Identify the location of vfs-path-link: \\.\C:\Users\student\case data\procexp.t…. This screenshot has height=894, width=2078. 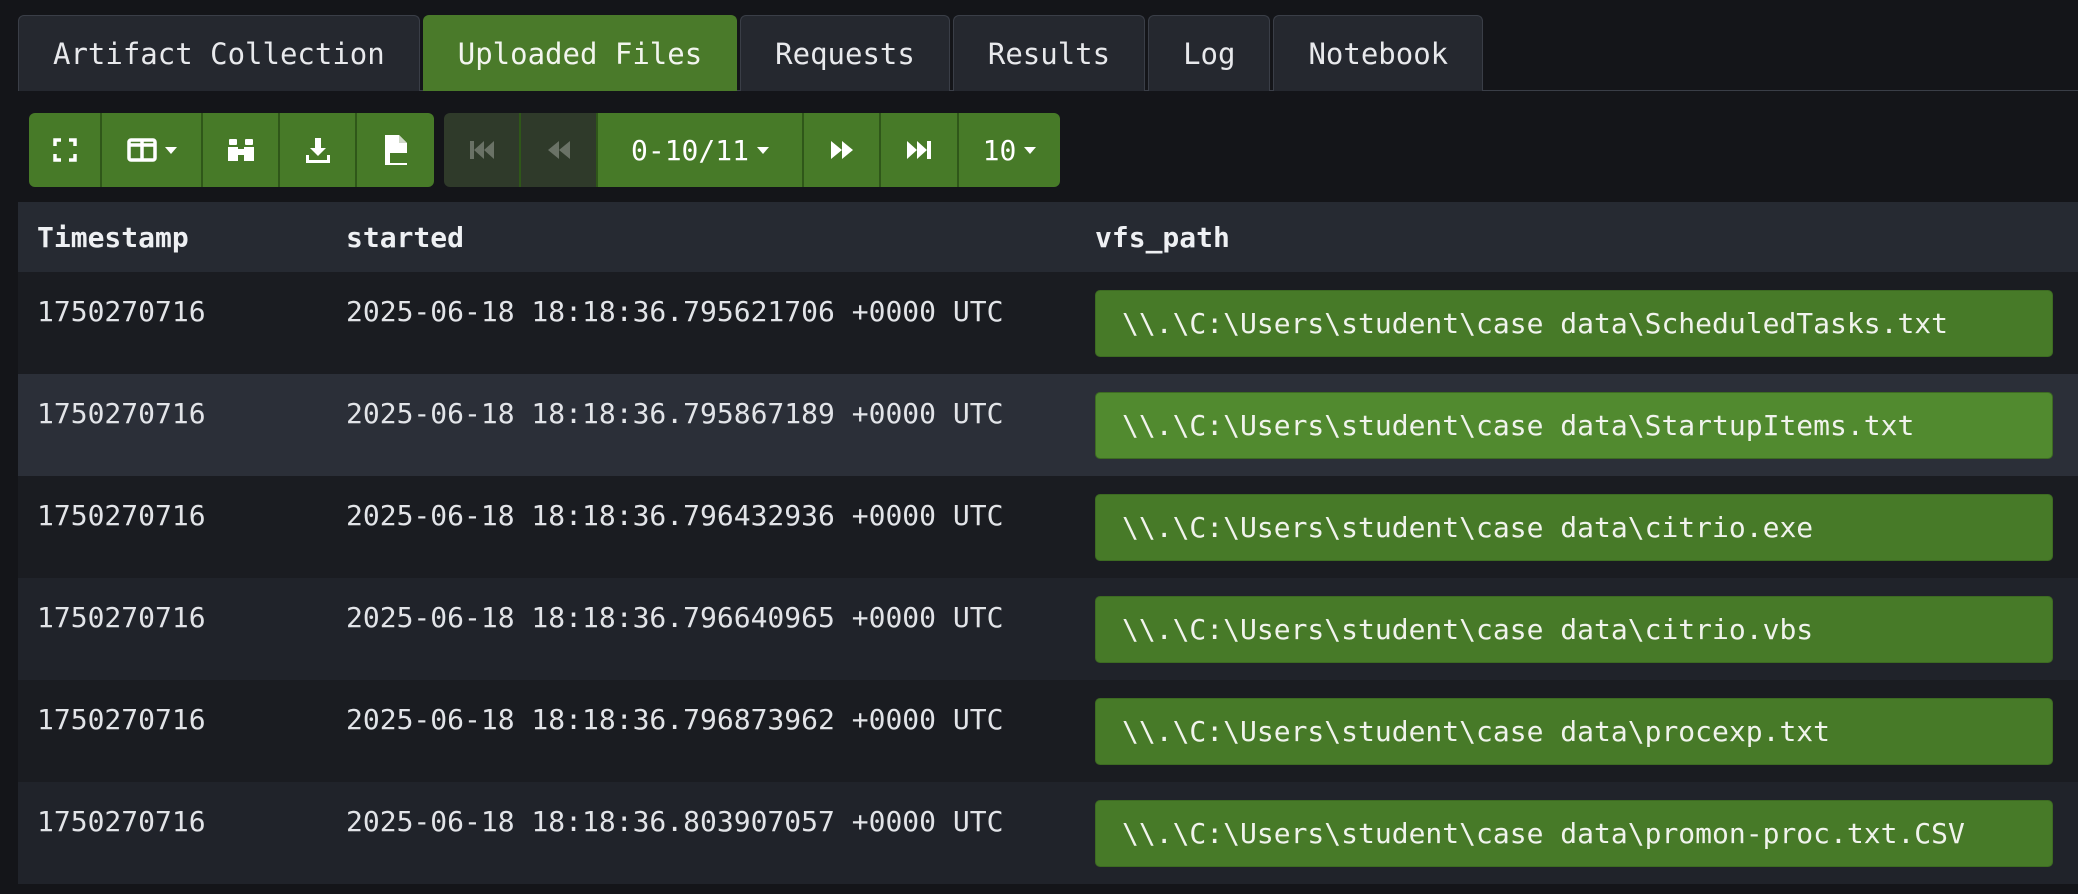
(1574, 731).